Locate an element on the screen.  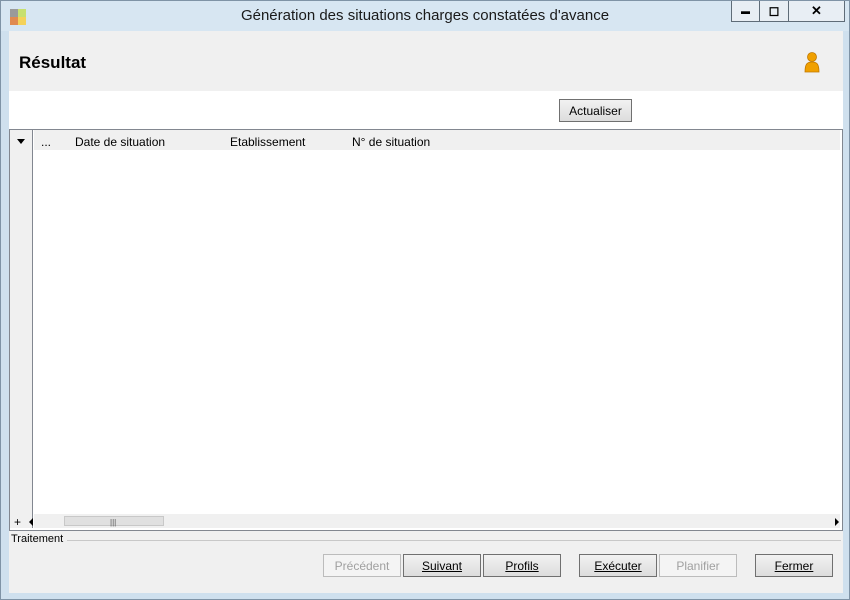
schedule-button-label: Planifier is located at coordinates (698, 565).